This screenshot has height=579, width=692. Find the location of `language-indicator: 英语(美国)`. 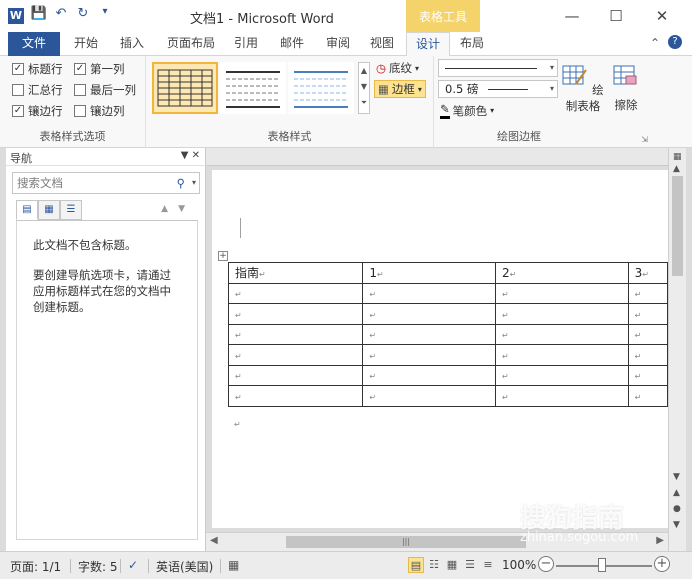

language-indicator: 英语(美国) is located at coordinates (184, 566).